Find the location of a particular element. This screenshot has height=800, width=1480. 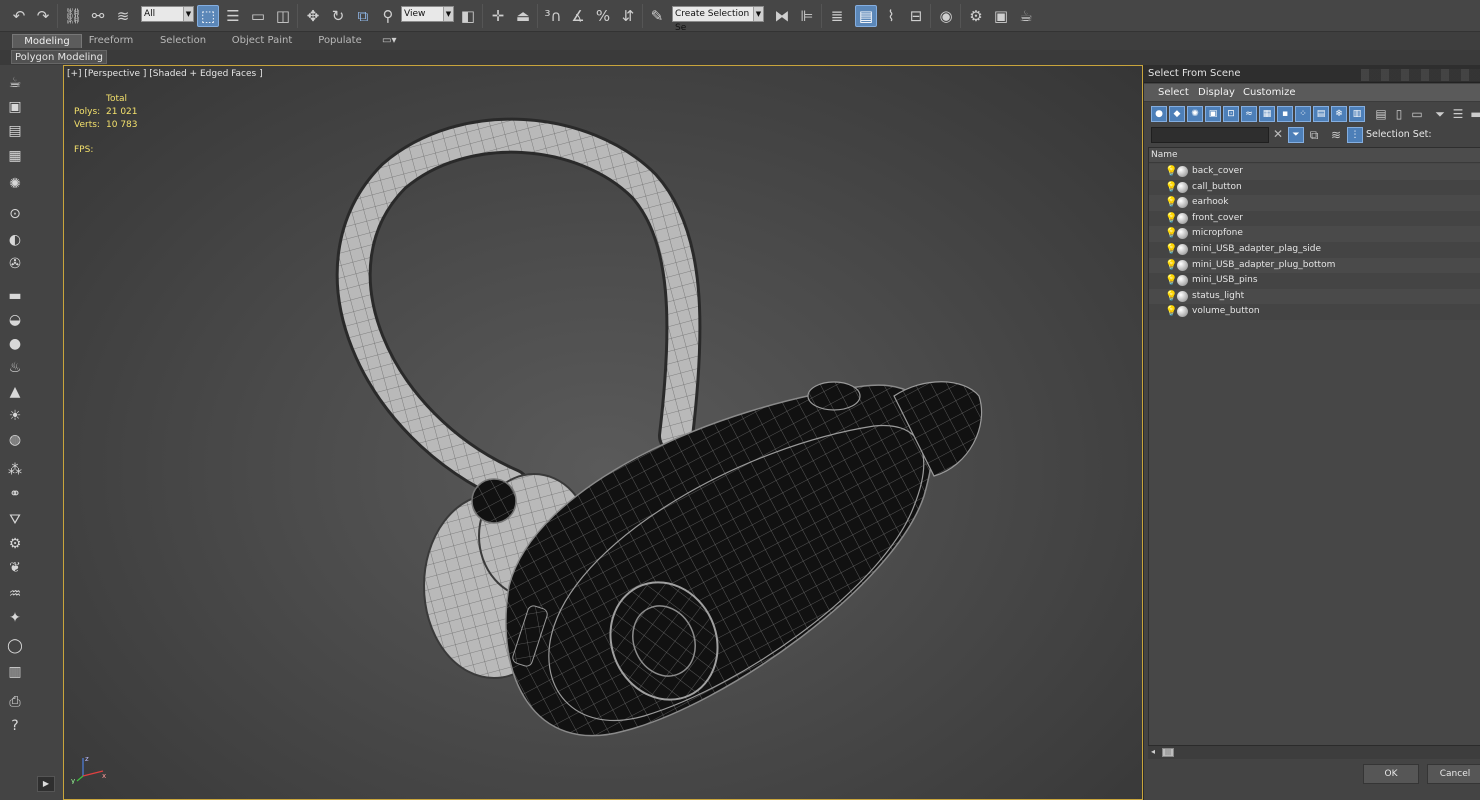

filter-toggle-icon: ⏷ is located at coordinates (1296, 135).